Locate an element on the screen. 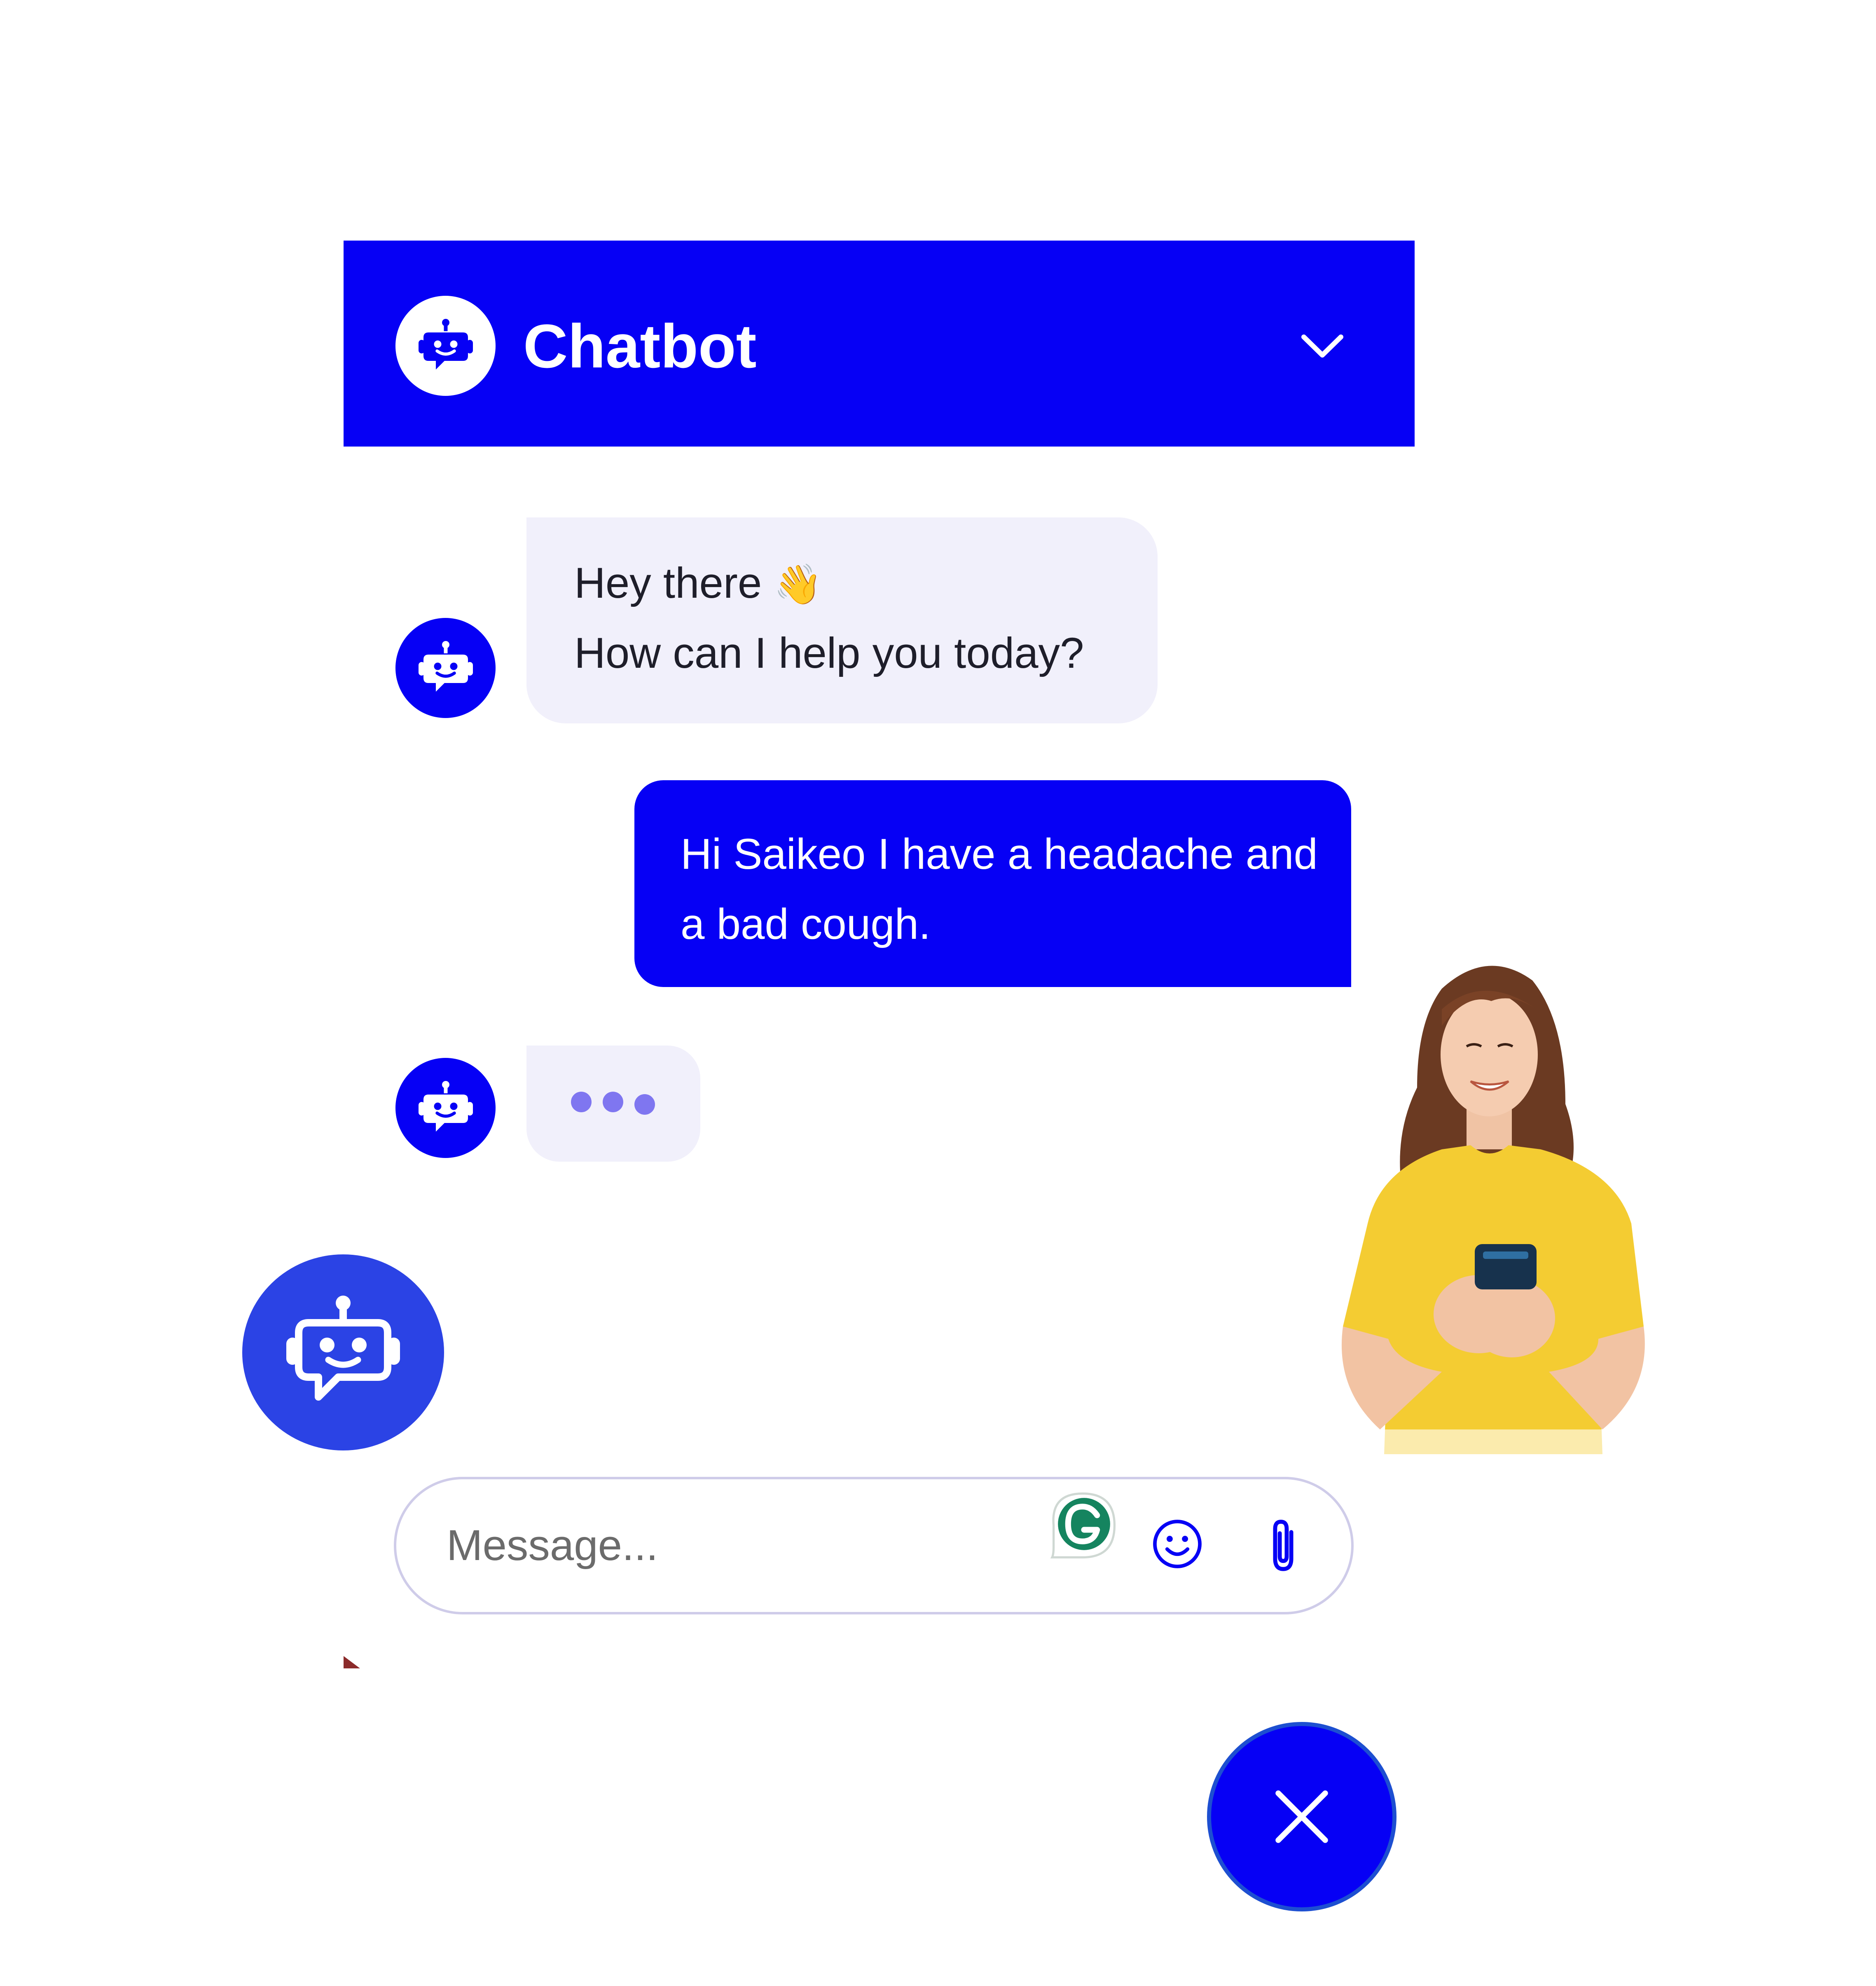 Image resolution: width=1876 pixels, height=1986 pixels. bot-message-line: Hey there 👋 is located at coordinates (698, 583).